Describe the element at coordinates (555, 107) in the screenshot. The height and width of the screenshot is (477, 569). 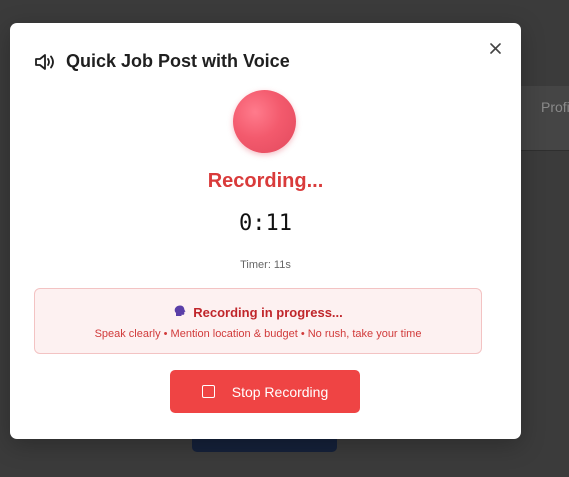
I see `background-tab: Profi` at that location.